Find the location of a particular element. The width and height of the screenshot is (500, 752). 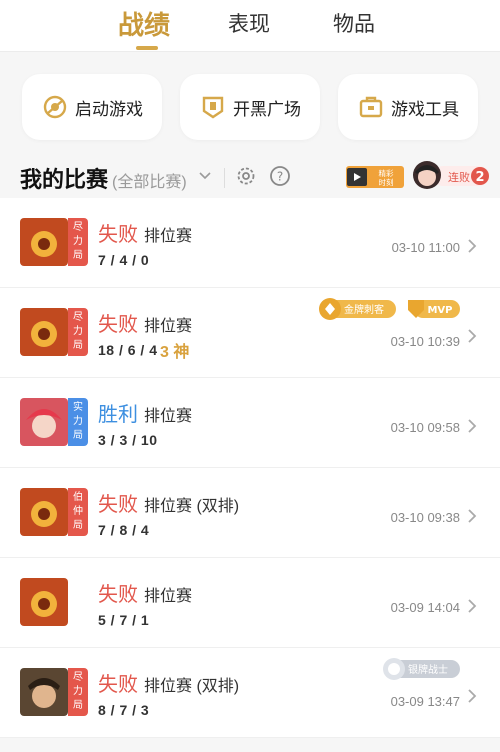

highlight-moments-badge: 精彩 时刻 is located at coordinates (375, 177).